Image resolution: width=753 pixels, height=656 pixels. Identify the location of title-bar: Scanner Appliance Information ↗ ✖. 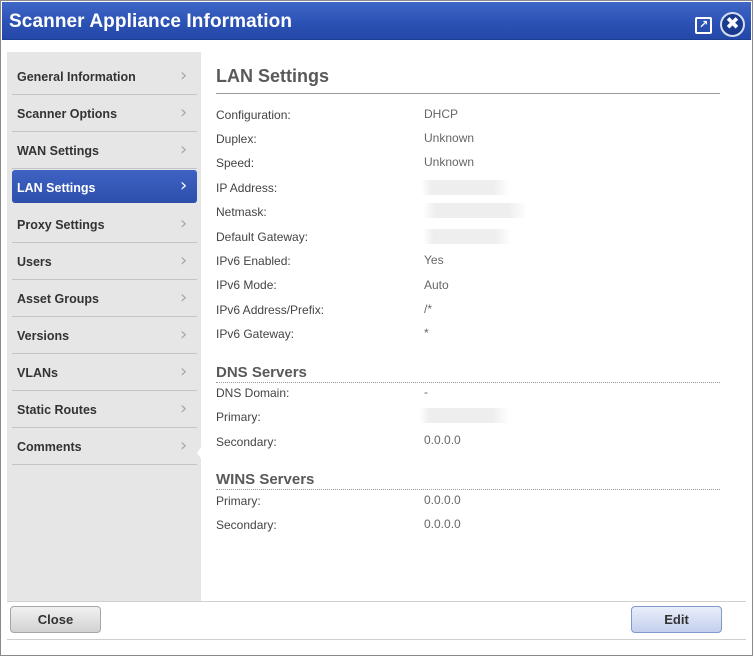
(376, 21).